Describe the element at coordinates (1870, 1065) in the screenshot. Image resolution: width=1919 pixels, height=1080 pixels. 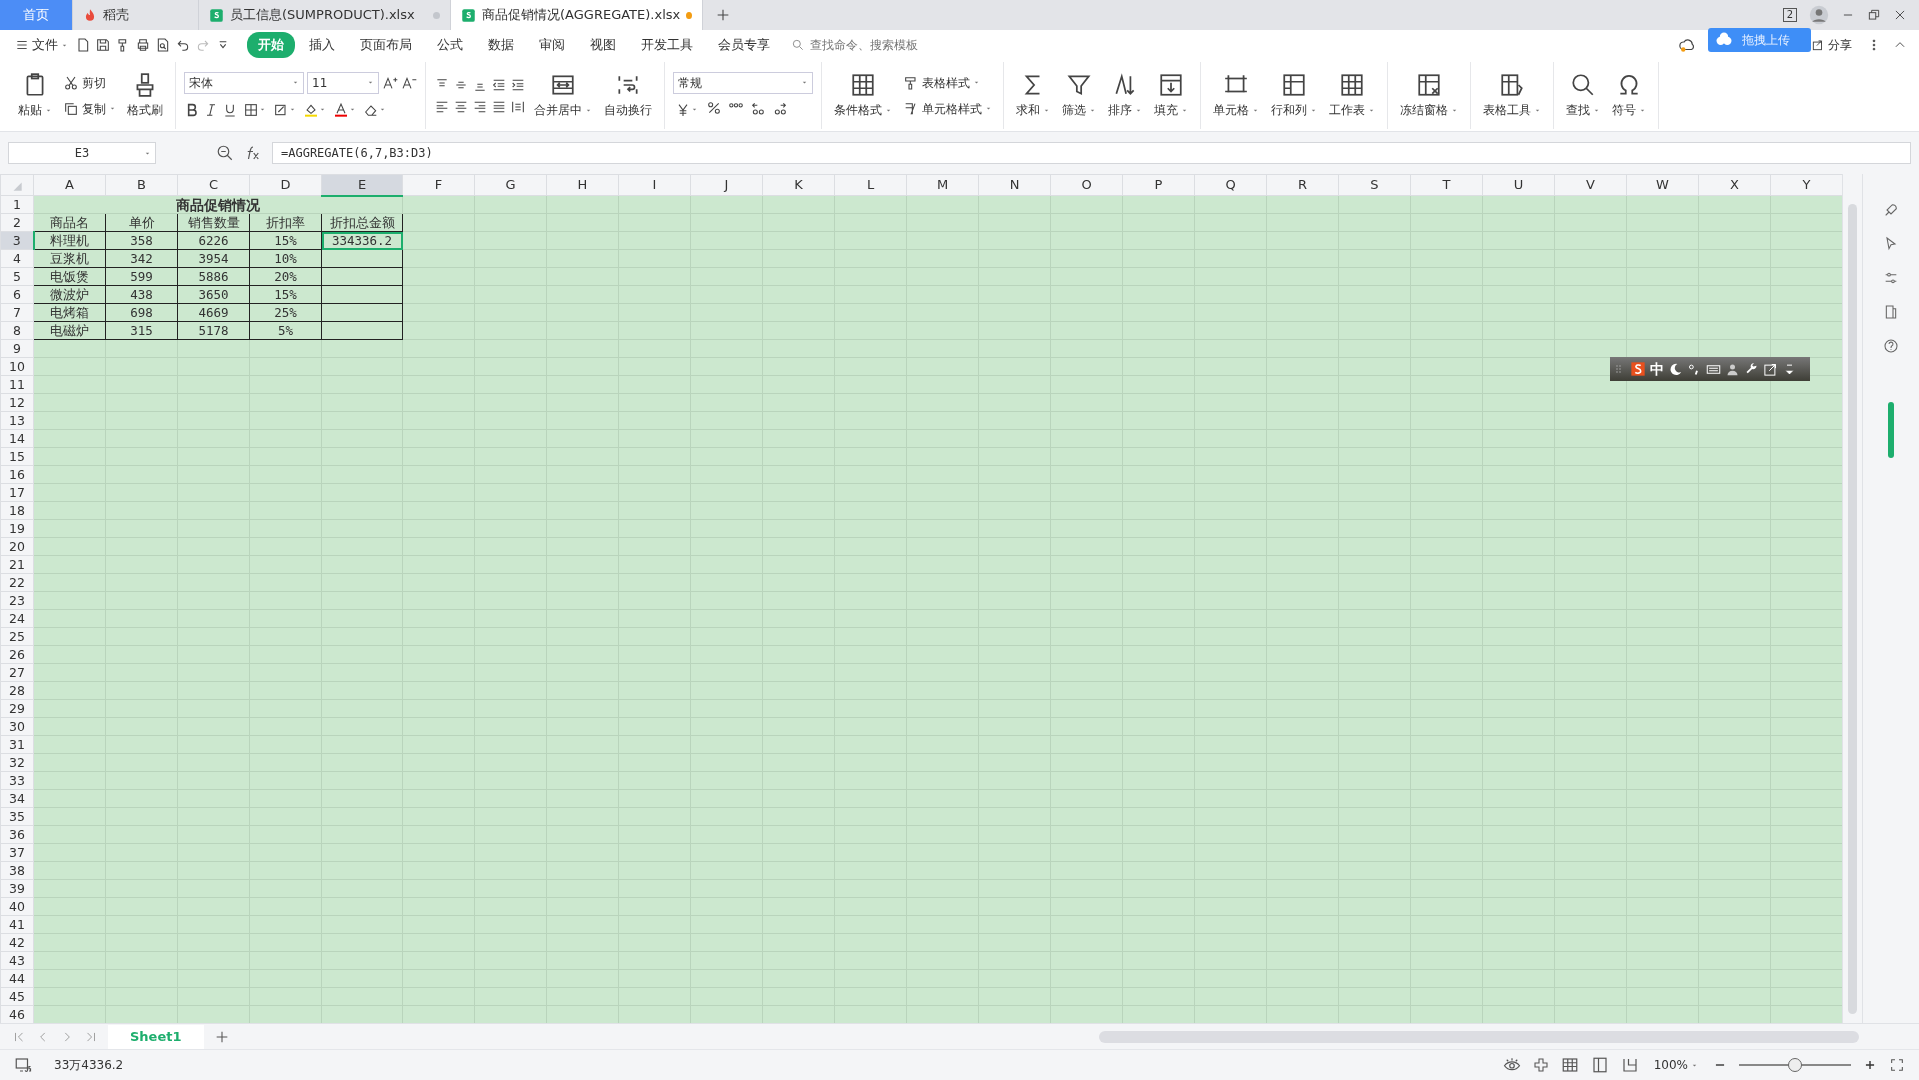
I see `zoom-in-icon` at that location.